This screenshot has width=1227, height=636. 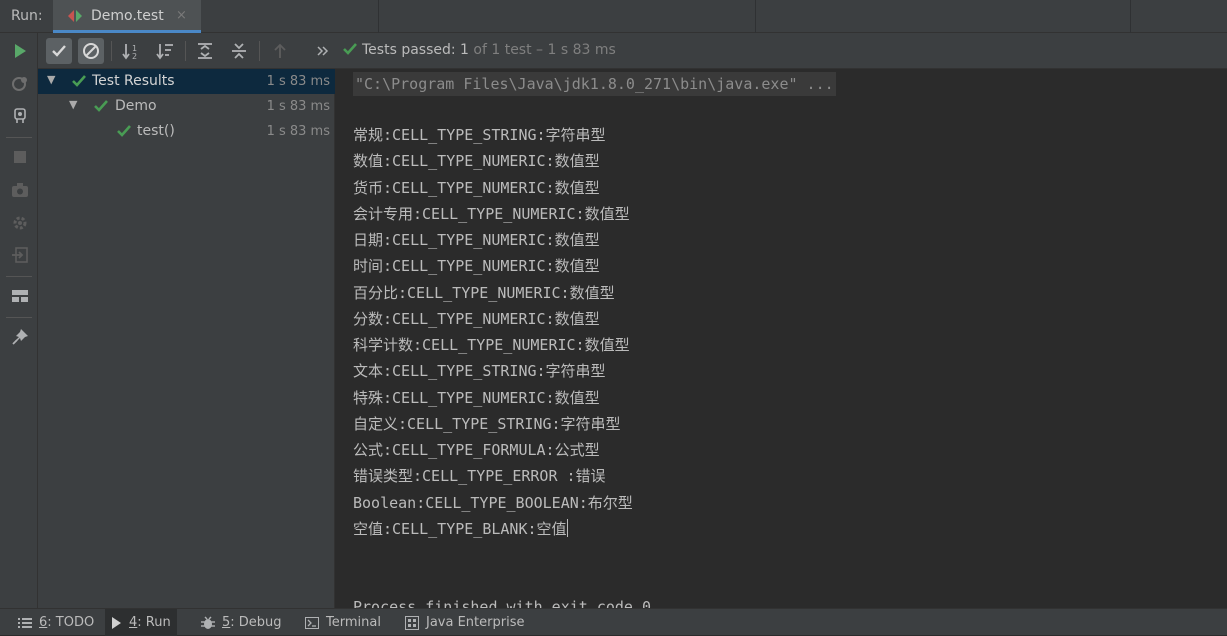 What do you see at coordinates (186, 106) in the screenshot?
I see `tree-item-demo: ▼ Demo 1 s 83 ms` at bounding box center [186, 106].